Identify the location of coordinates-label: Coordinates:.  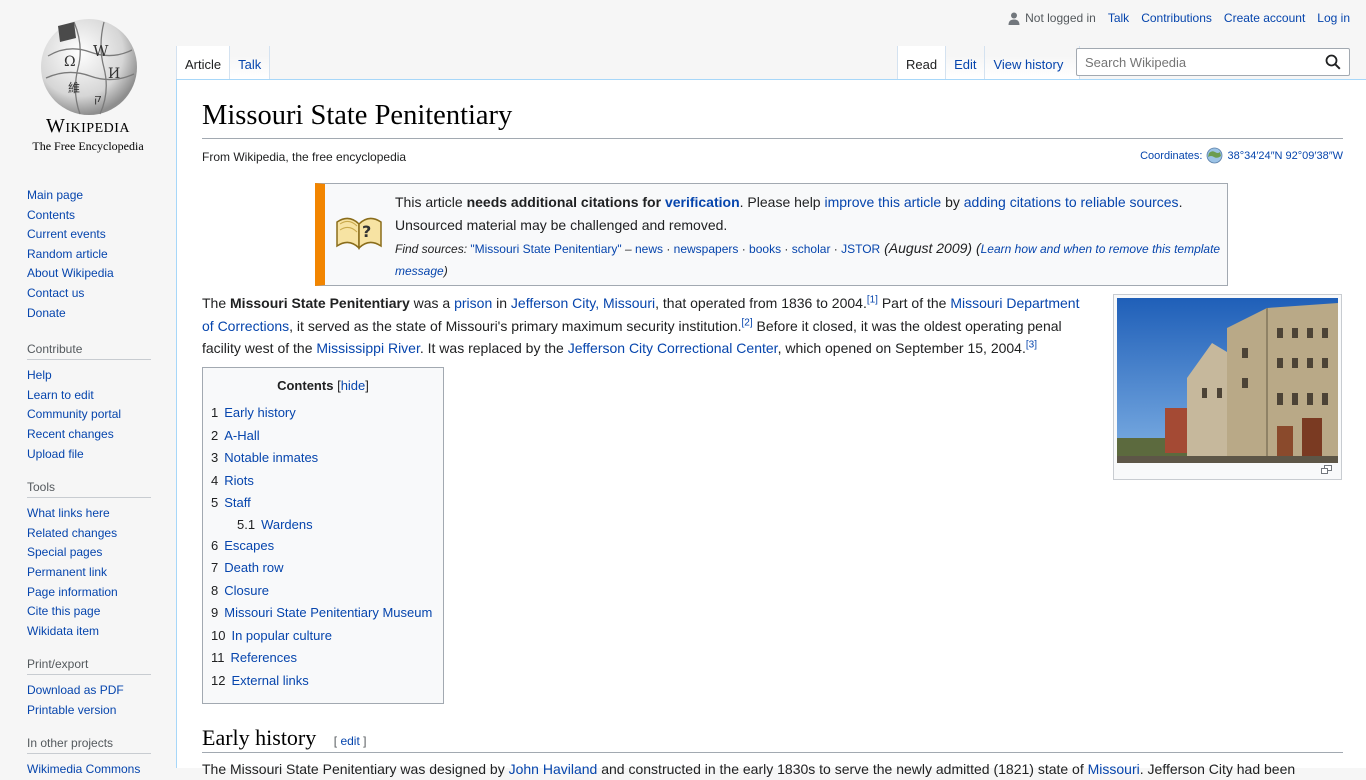
(1171, 156).